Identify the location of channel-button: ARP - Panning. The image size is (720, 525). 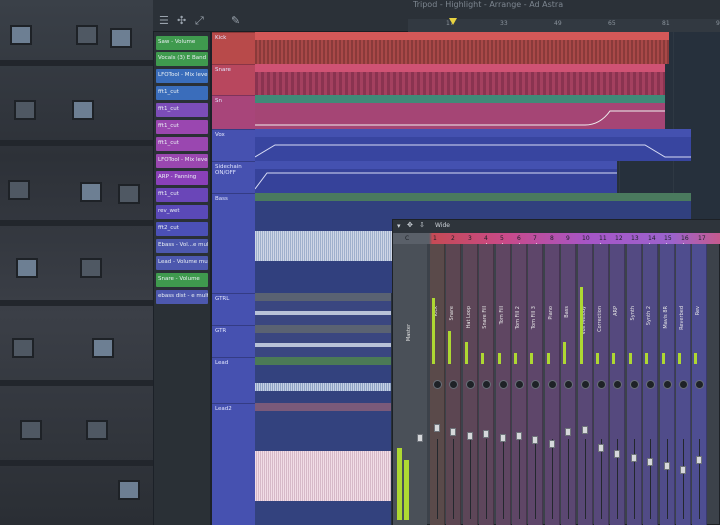
(182, 178).